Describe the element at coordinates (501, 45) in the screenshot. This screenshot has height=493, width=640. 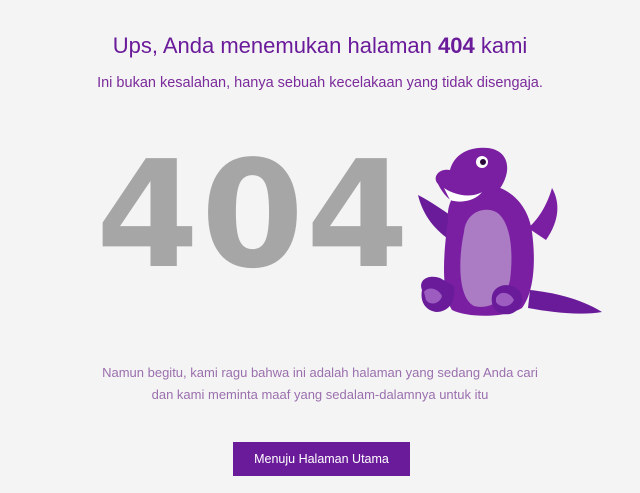
I see `page-title-suffix: kami` at that location.